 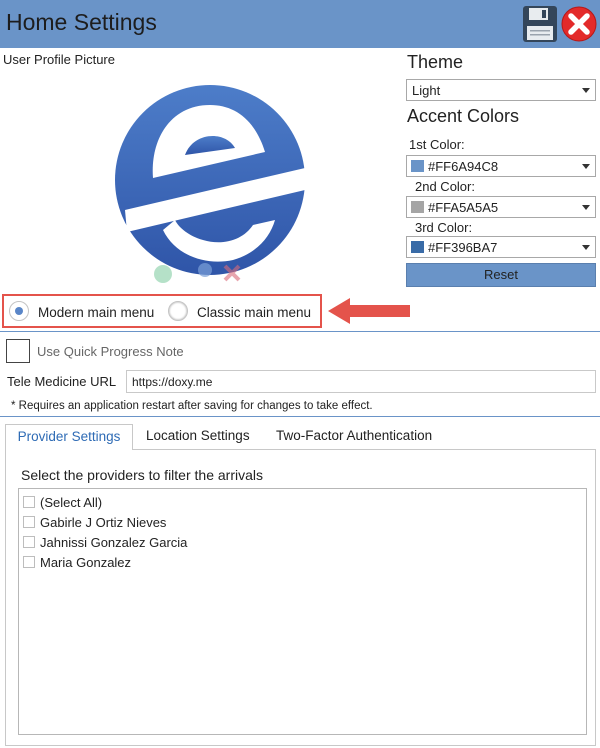 What do you see at coordinates (369, 311) in the screenshot?
I see `pointer-arrow-icon` at bounding box center [369, 311].